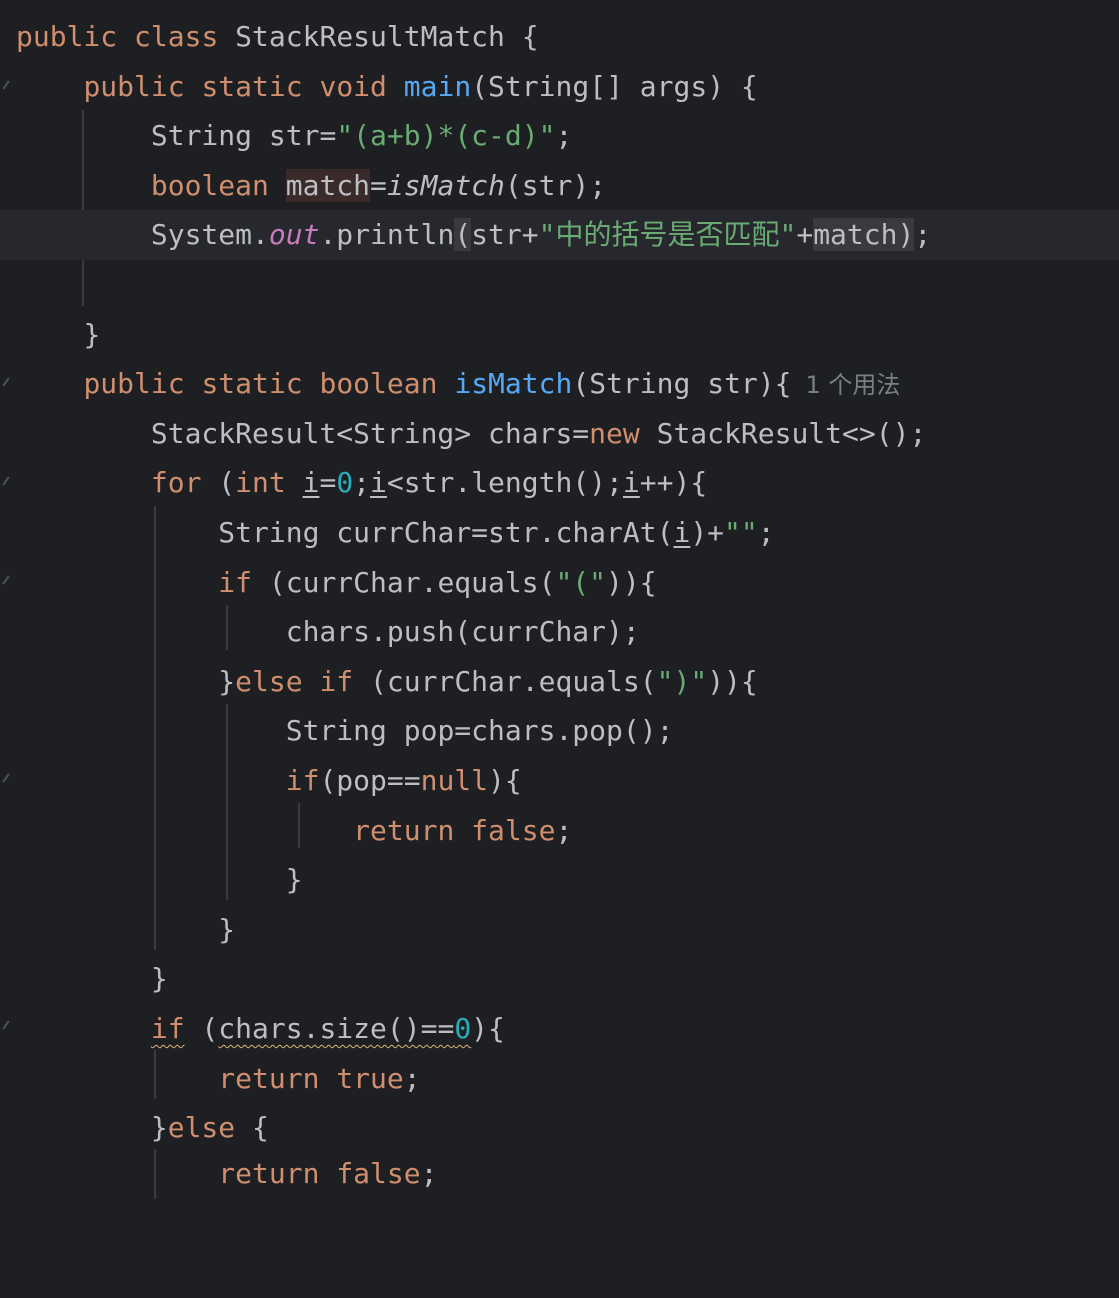 This screenshot has width=1119, height=1298. Describe the element at coordinates (559, 1029) in the screenshot. I see `code-line: if (chars.size()==0){` at that location.